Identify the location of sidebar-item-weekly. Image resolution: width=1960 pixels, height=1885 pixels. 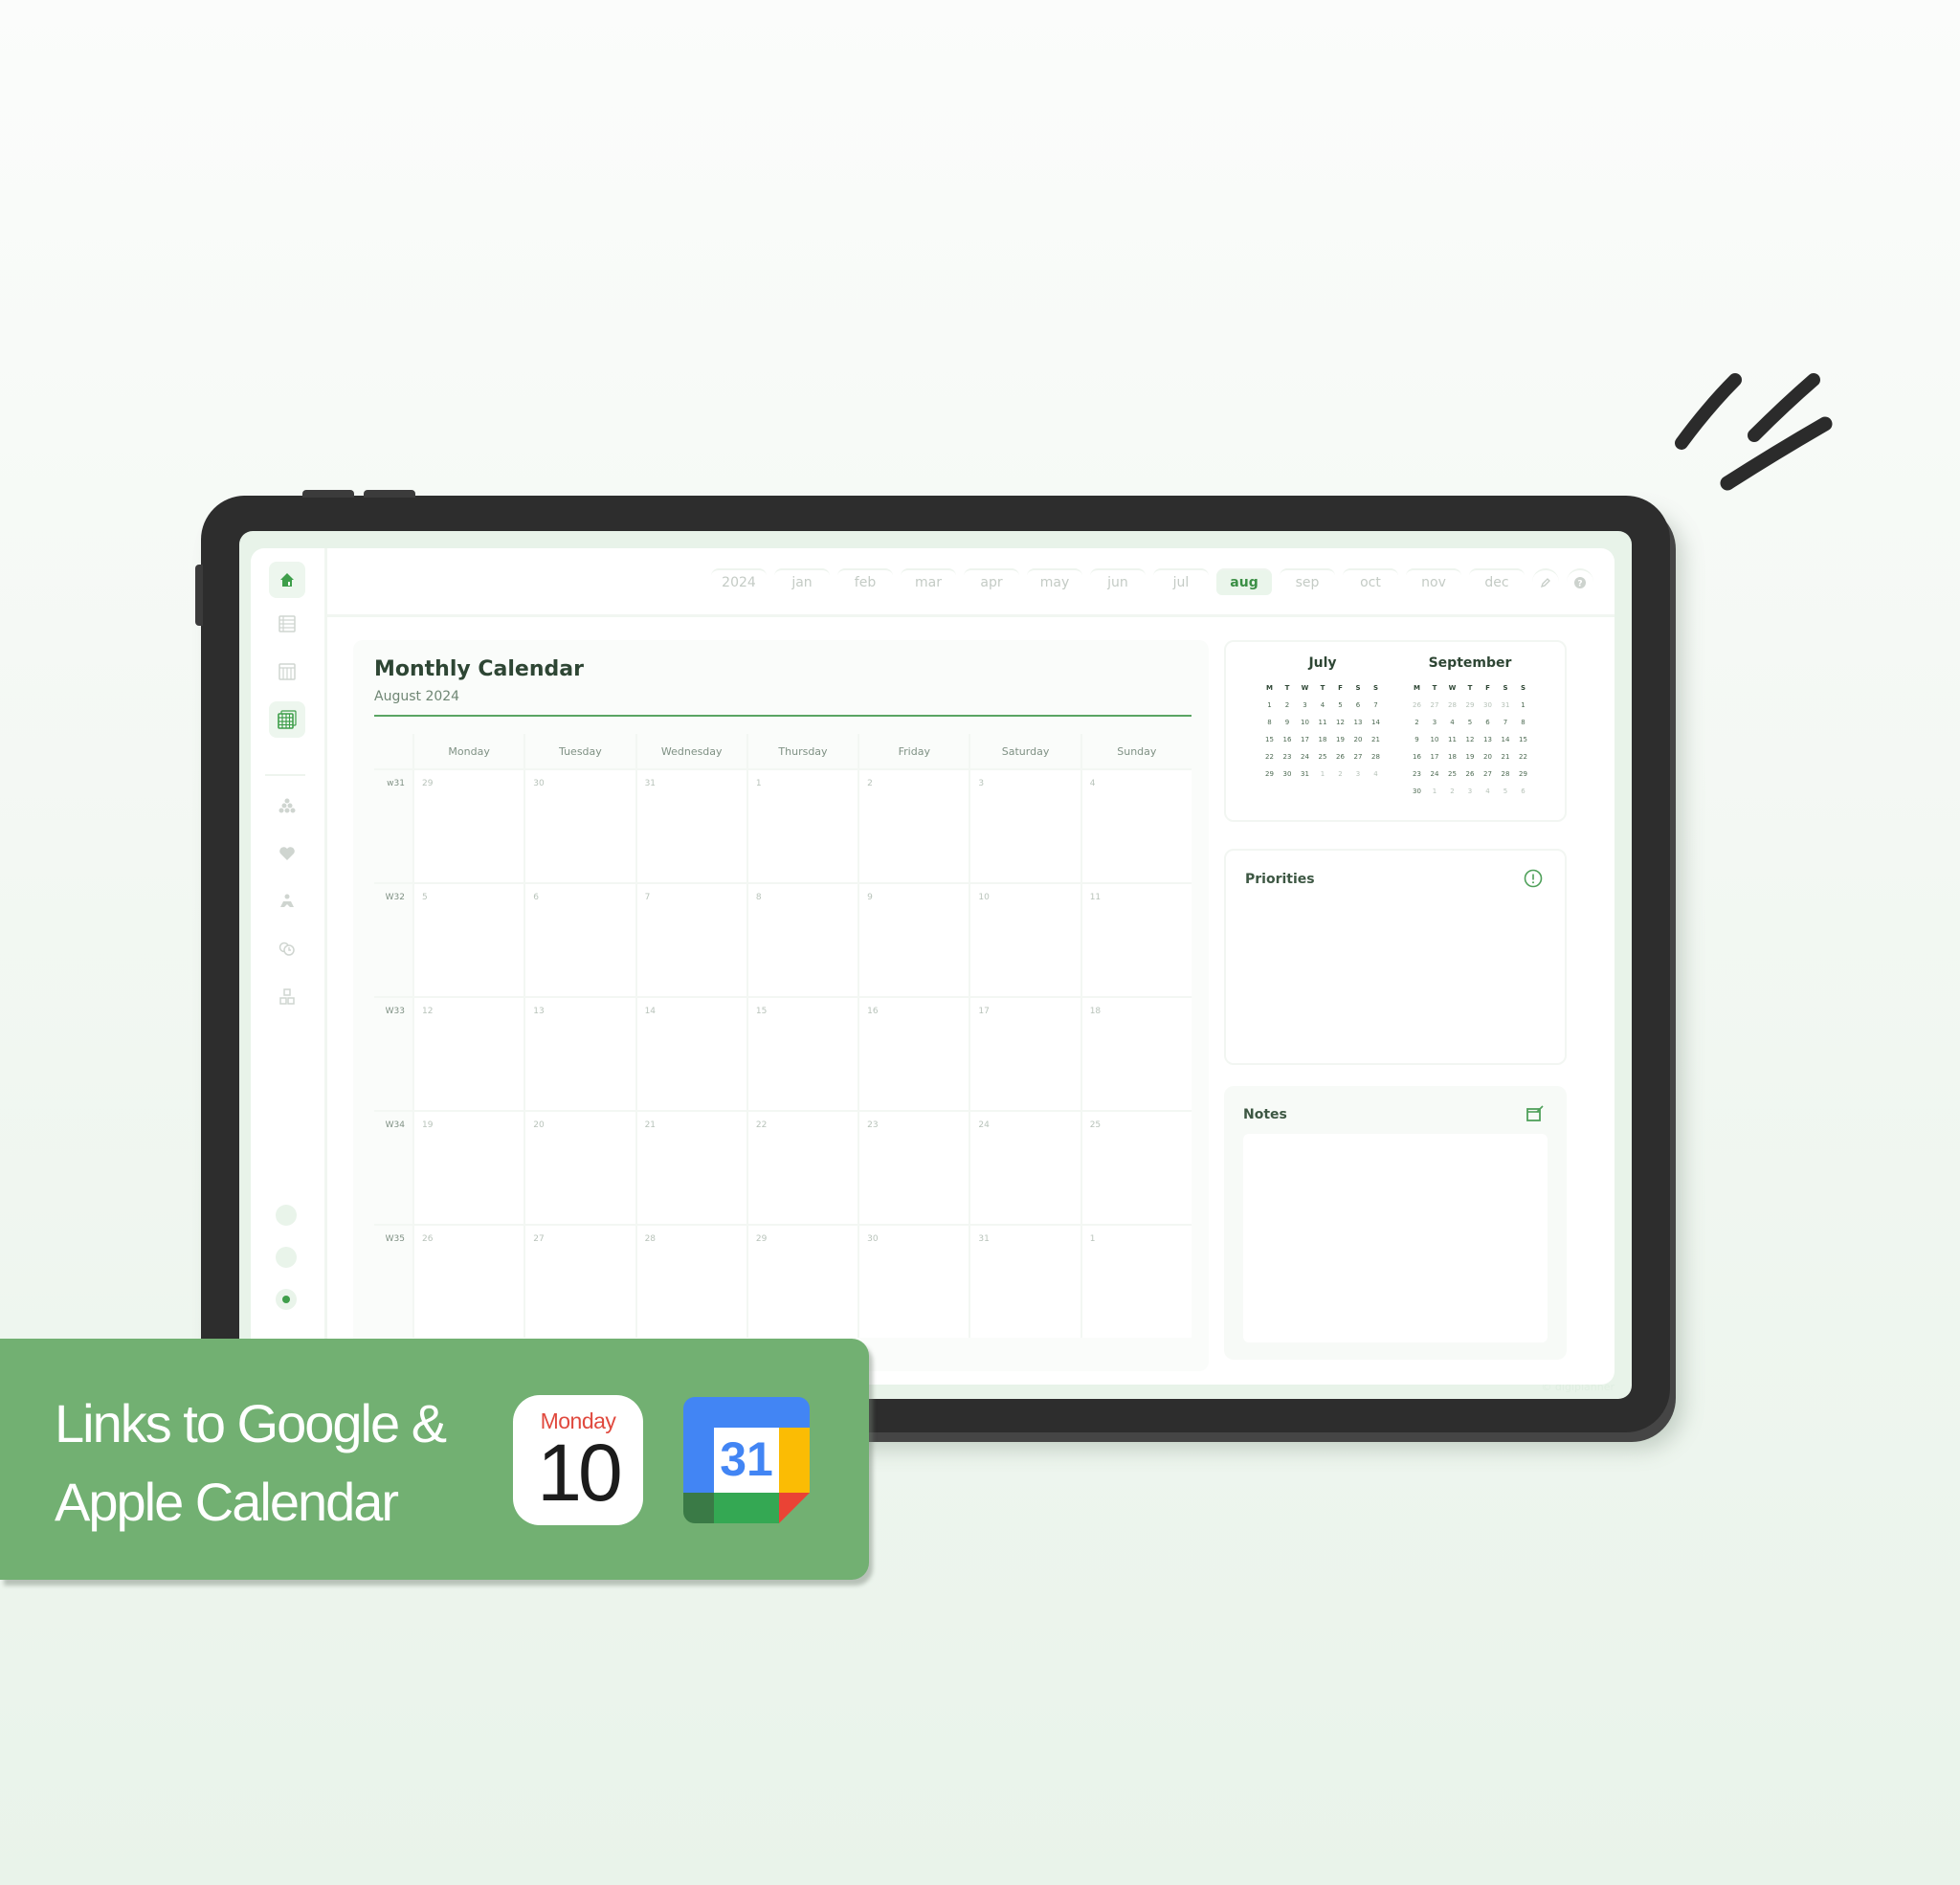
(287, 672).